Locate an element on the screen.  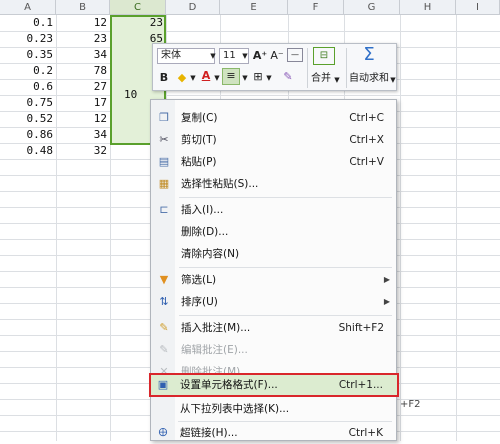
grow-font-button: A⁺ is located at coordinates (260, 56).